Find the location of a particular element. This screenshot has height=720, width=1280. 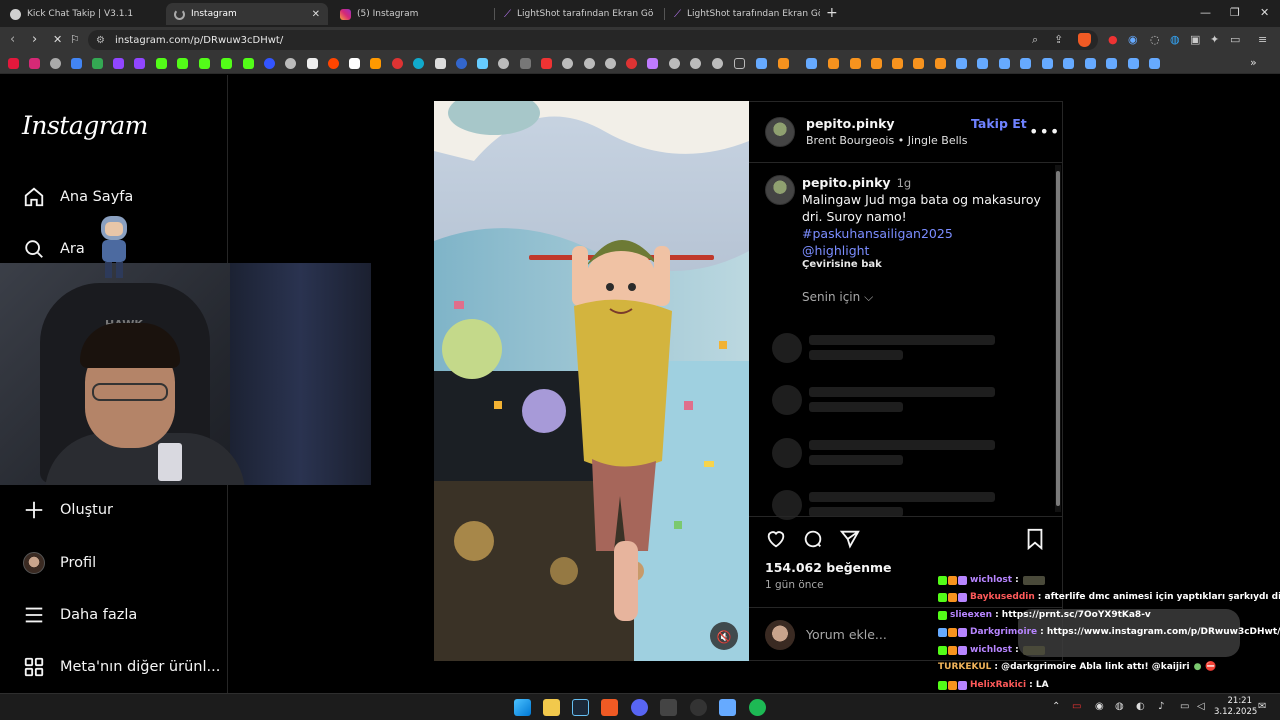

restore-button: ❐ is located at coordinates (1235, 12).